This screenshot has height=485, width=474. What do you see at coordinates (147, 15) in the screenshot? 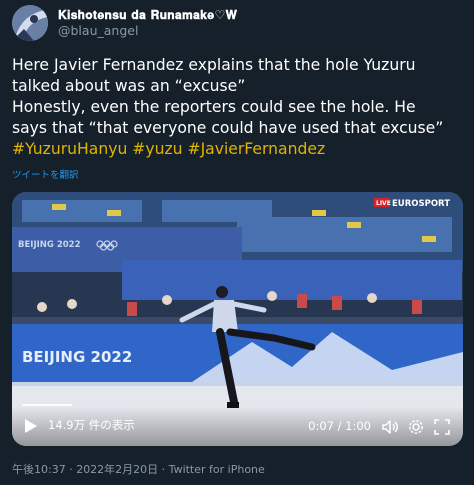
I see `display-name: 𝐊𝐢𝐬𝐡𝐨𝐭𝐞𝐧𝐬𝐮 𝐝𝐚 𝐑𝐮𝐧𝐚𝐦𝐚𝐤𝐞♡𝐖` at bounding box center [147, 15].